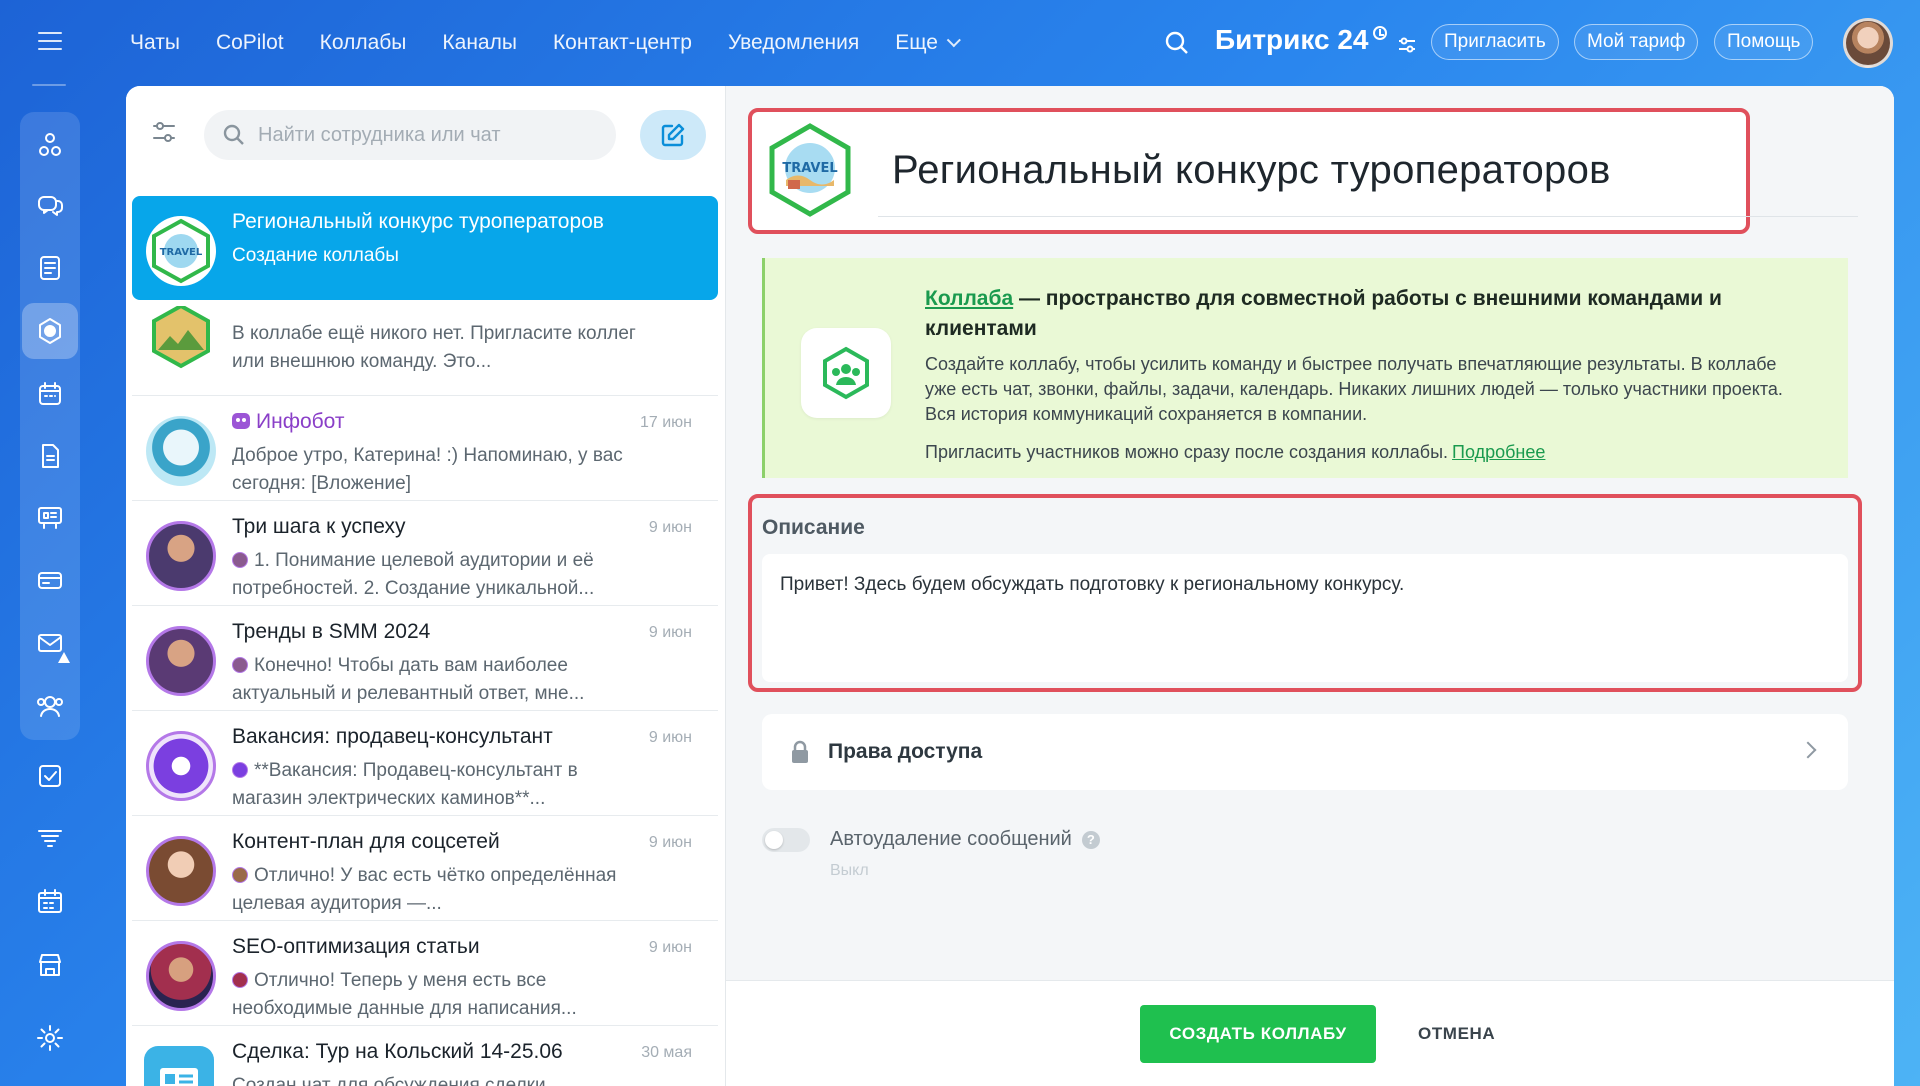 This screenshot has height=1086, width=1920. Describe the element at coordinates (50, 706) in the screenshot. I see `rail-people-icon` at that location.